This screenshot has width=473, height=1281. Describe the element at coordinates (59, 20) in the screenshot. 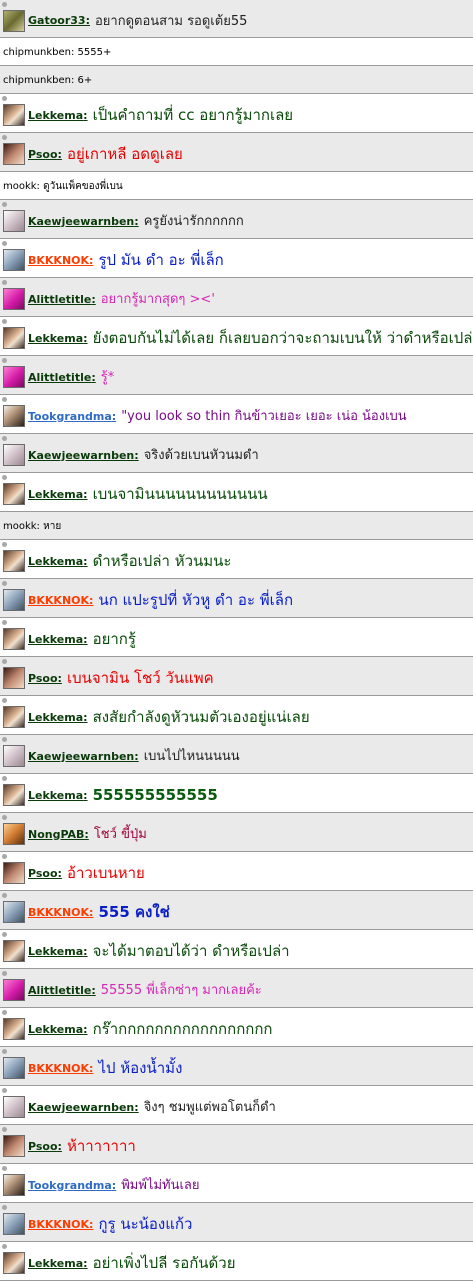

I see `username-link: Gatoor33:` at that location.